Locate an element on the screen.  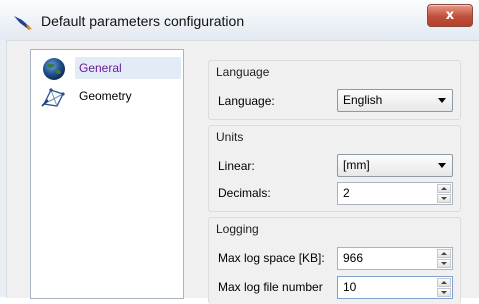
language-select: English is located at coordinates (395, 100).